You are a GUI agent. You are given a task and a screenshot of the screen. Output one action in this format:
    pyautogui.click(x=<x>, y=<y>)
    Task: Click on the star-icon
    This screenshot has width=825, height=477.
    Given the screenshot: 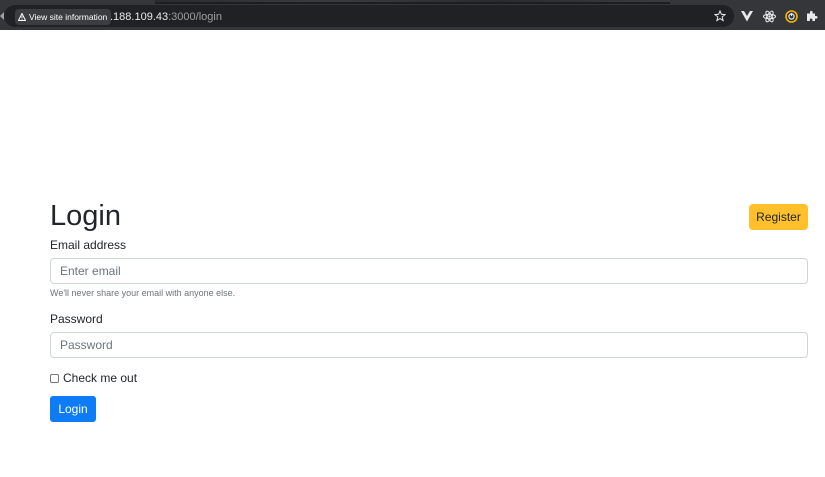 What is the action you would take?
    pyautogui.click(x=720, y=16)
    